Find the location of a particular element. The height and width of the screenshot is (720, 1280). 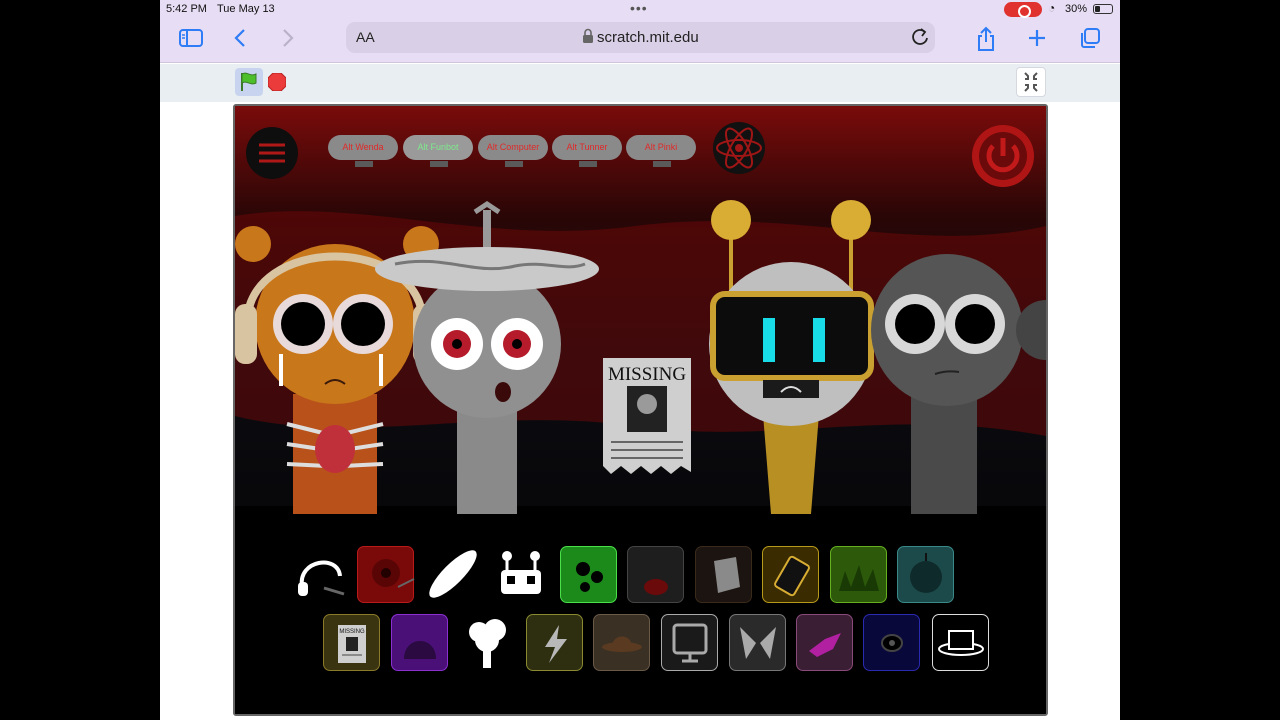

phone-icon is located at coordinates (790, 574).